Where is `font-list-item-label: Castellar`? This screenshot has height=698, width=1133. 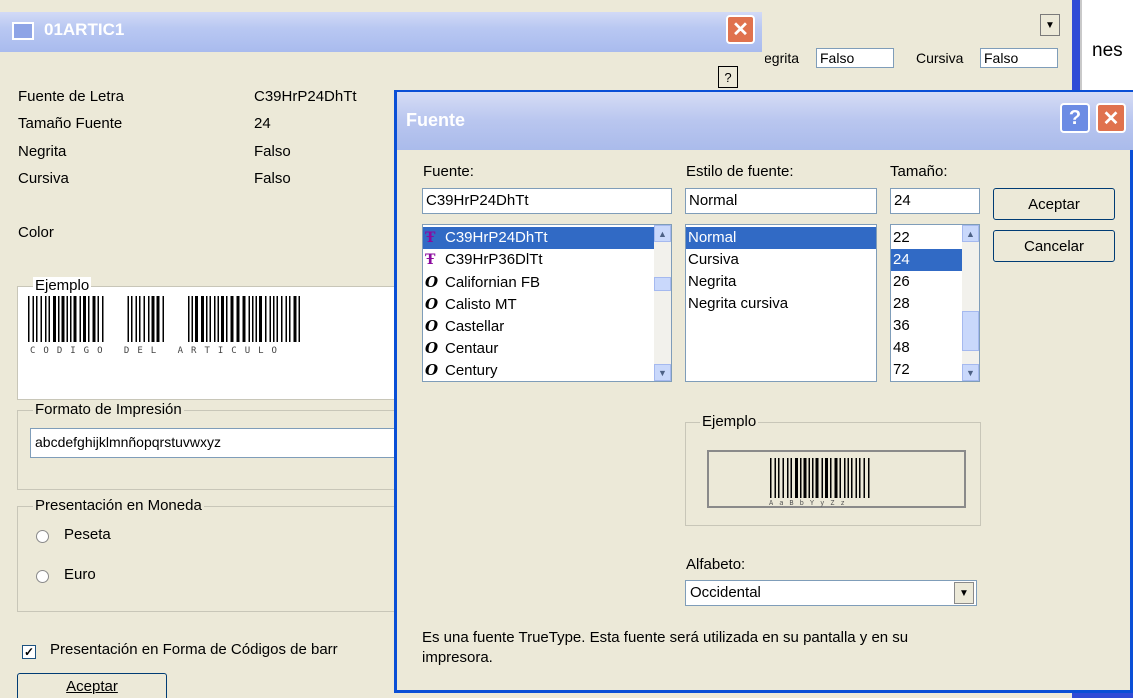 font-list-item-label: Castellar is located at coordinates (475, 326).